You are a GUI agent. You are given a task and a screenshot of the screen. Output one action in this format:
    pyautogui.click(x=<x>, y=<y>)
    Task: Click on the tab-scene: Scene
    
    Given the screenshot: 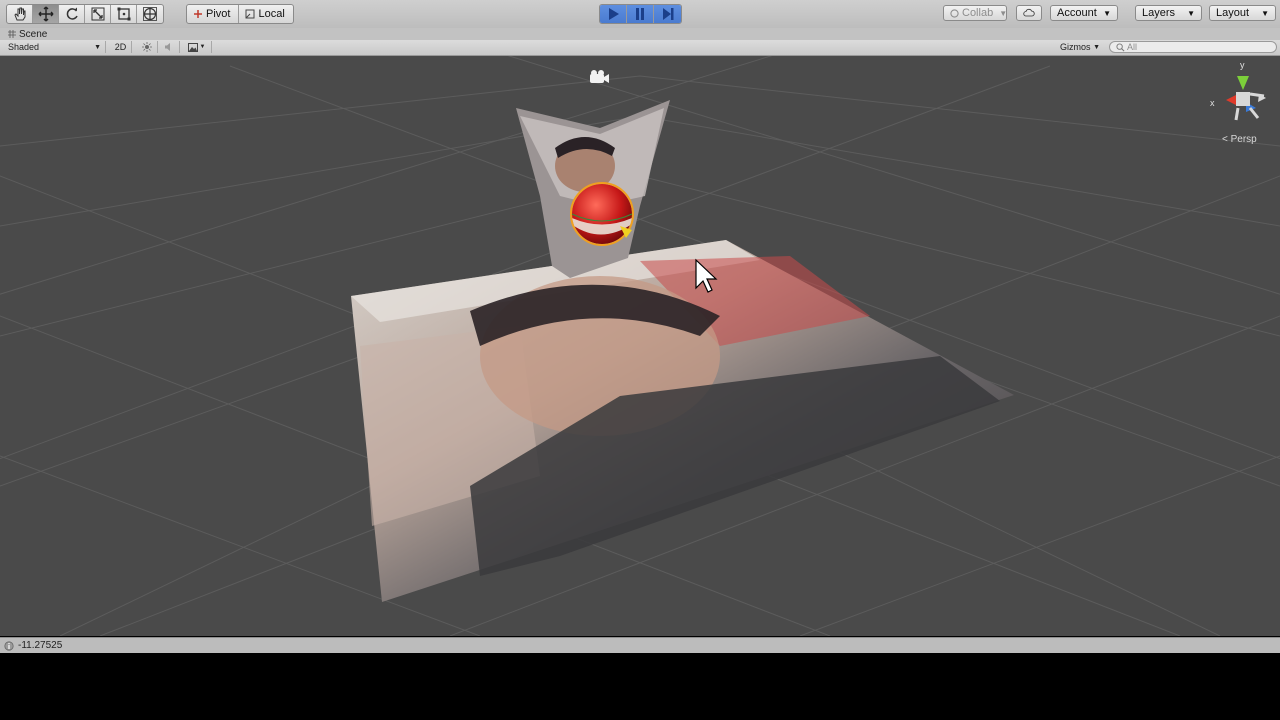 What is the action you would take?
    pyautogui.click(x=28, y=34)
    